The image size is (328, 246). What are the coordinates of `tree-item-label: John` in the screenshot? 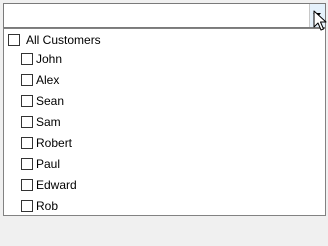 It's located at (49, 59).